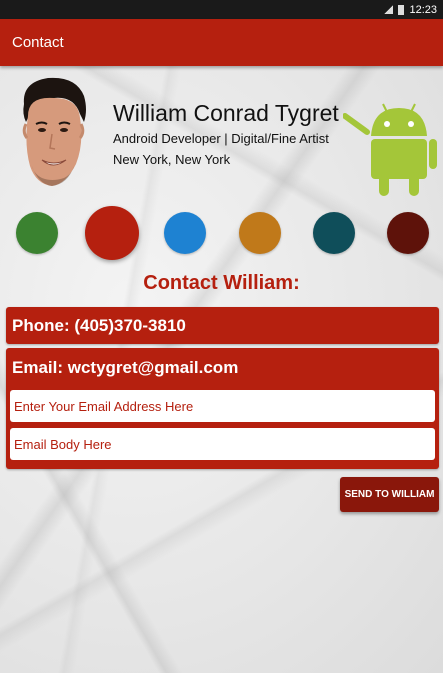 The height and width of the screenshot is (673, 443). I want to click on profile-name: William Conrad Tygret, so click(226, 113).